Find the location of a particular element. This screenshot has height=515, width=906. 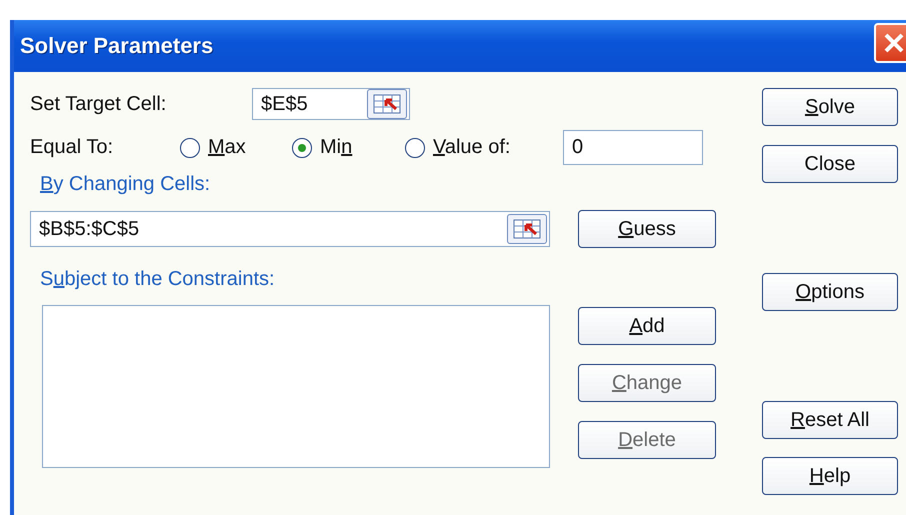

constraint-button: Add is located at coordinates (647, 326).